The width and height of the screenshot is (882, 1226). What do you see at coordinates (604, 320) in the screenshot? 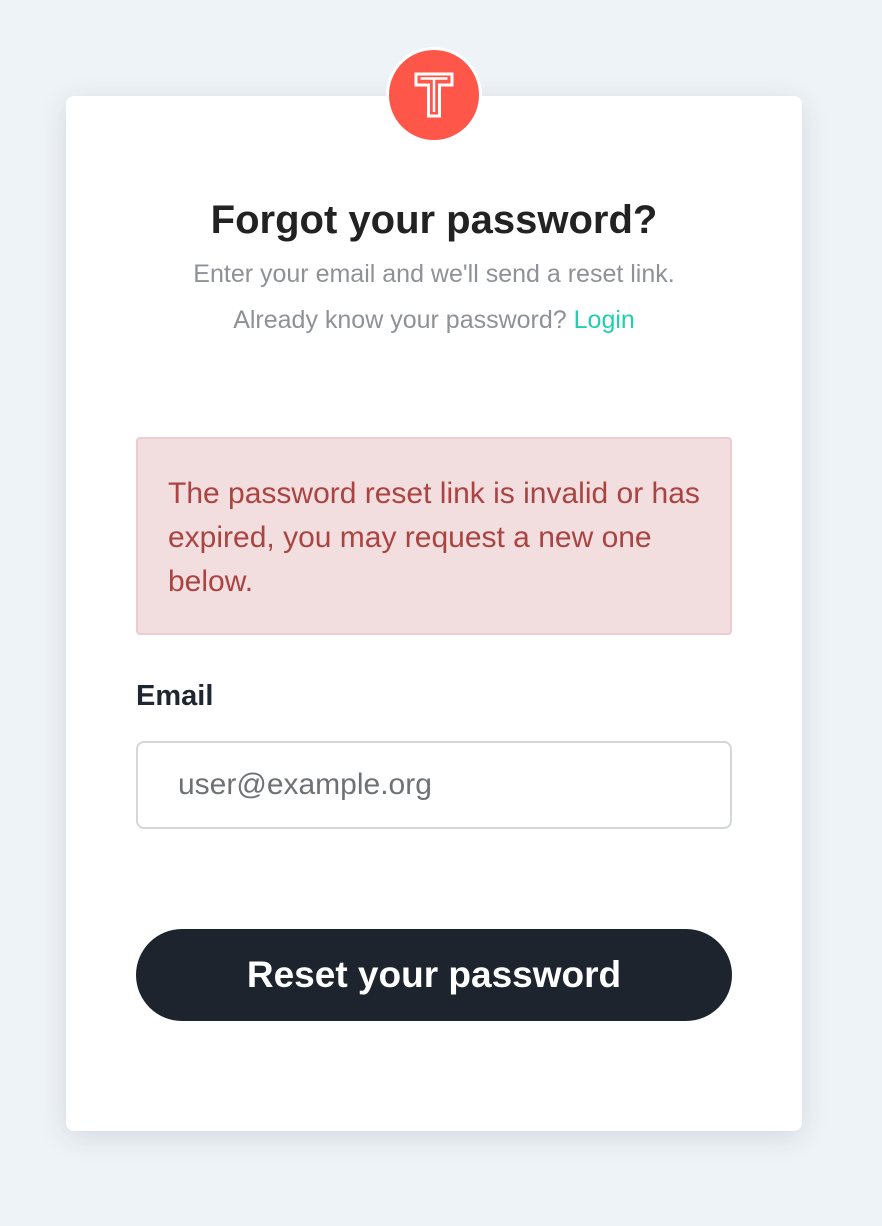
I see `login-link: Login` at bounding box center [604, 320].